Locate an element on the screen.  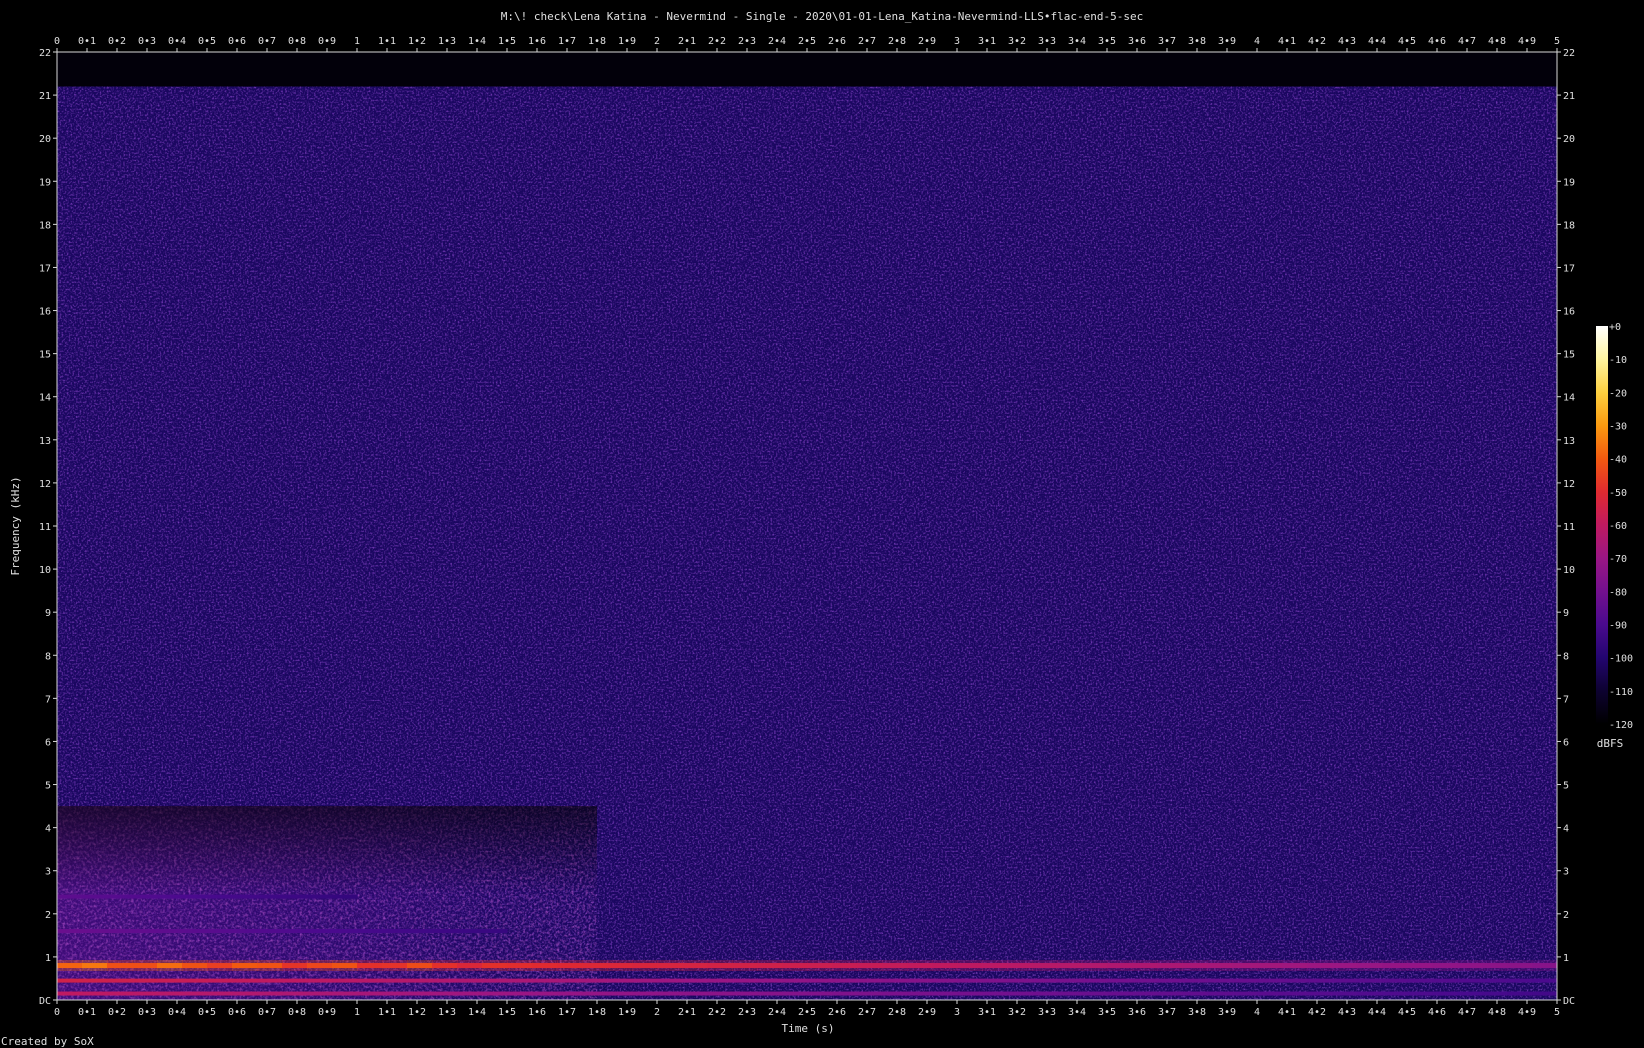
y-tick-label-right: 19 is located at coordinates (1569, 182).